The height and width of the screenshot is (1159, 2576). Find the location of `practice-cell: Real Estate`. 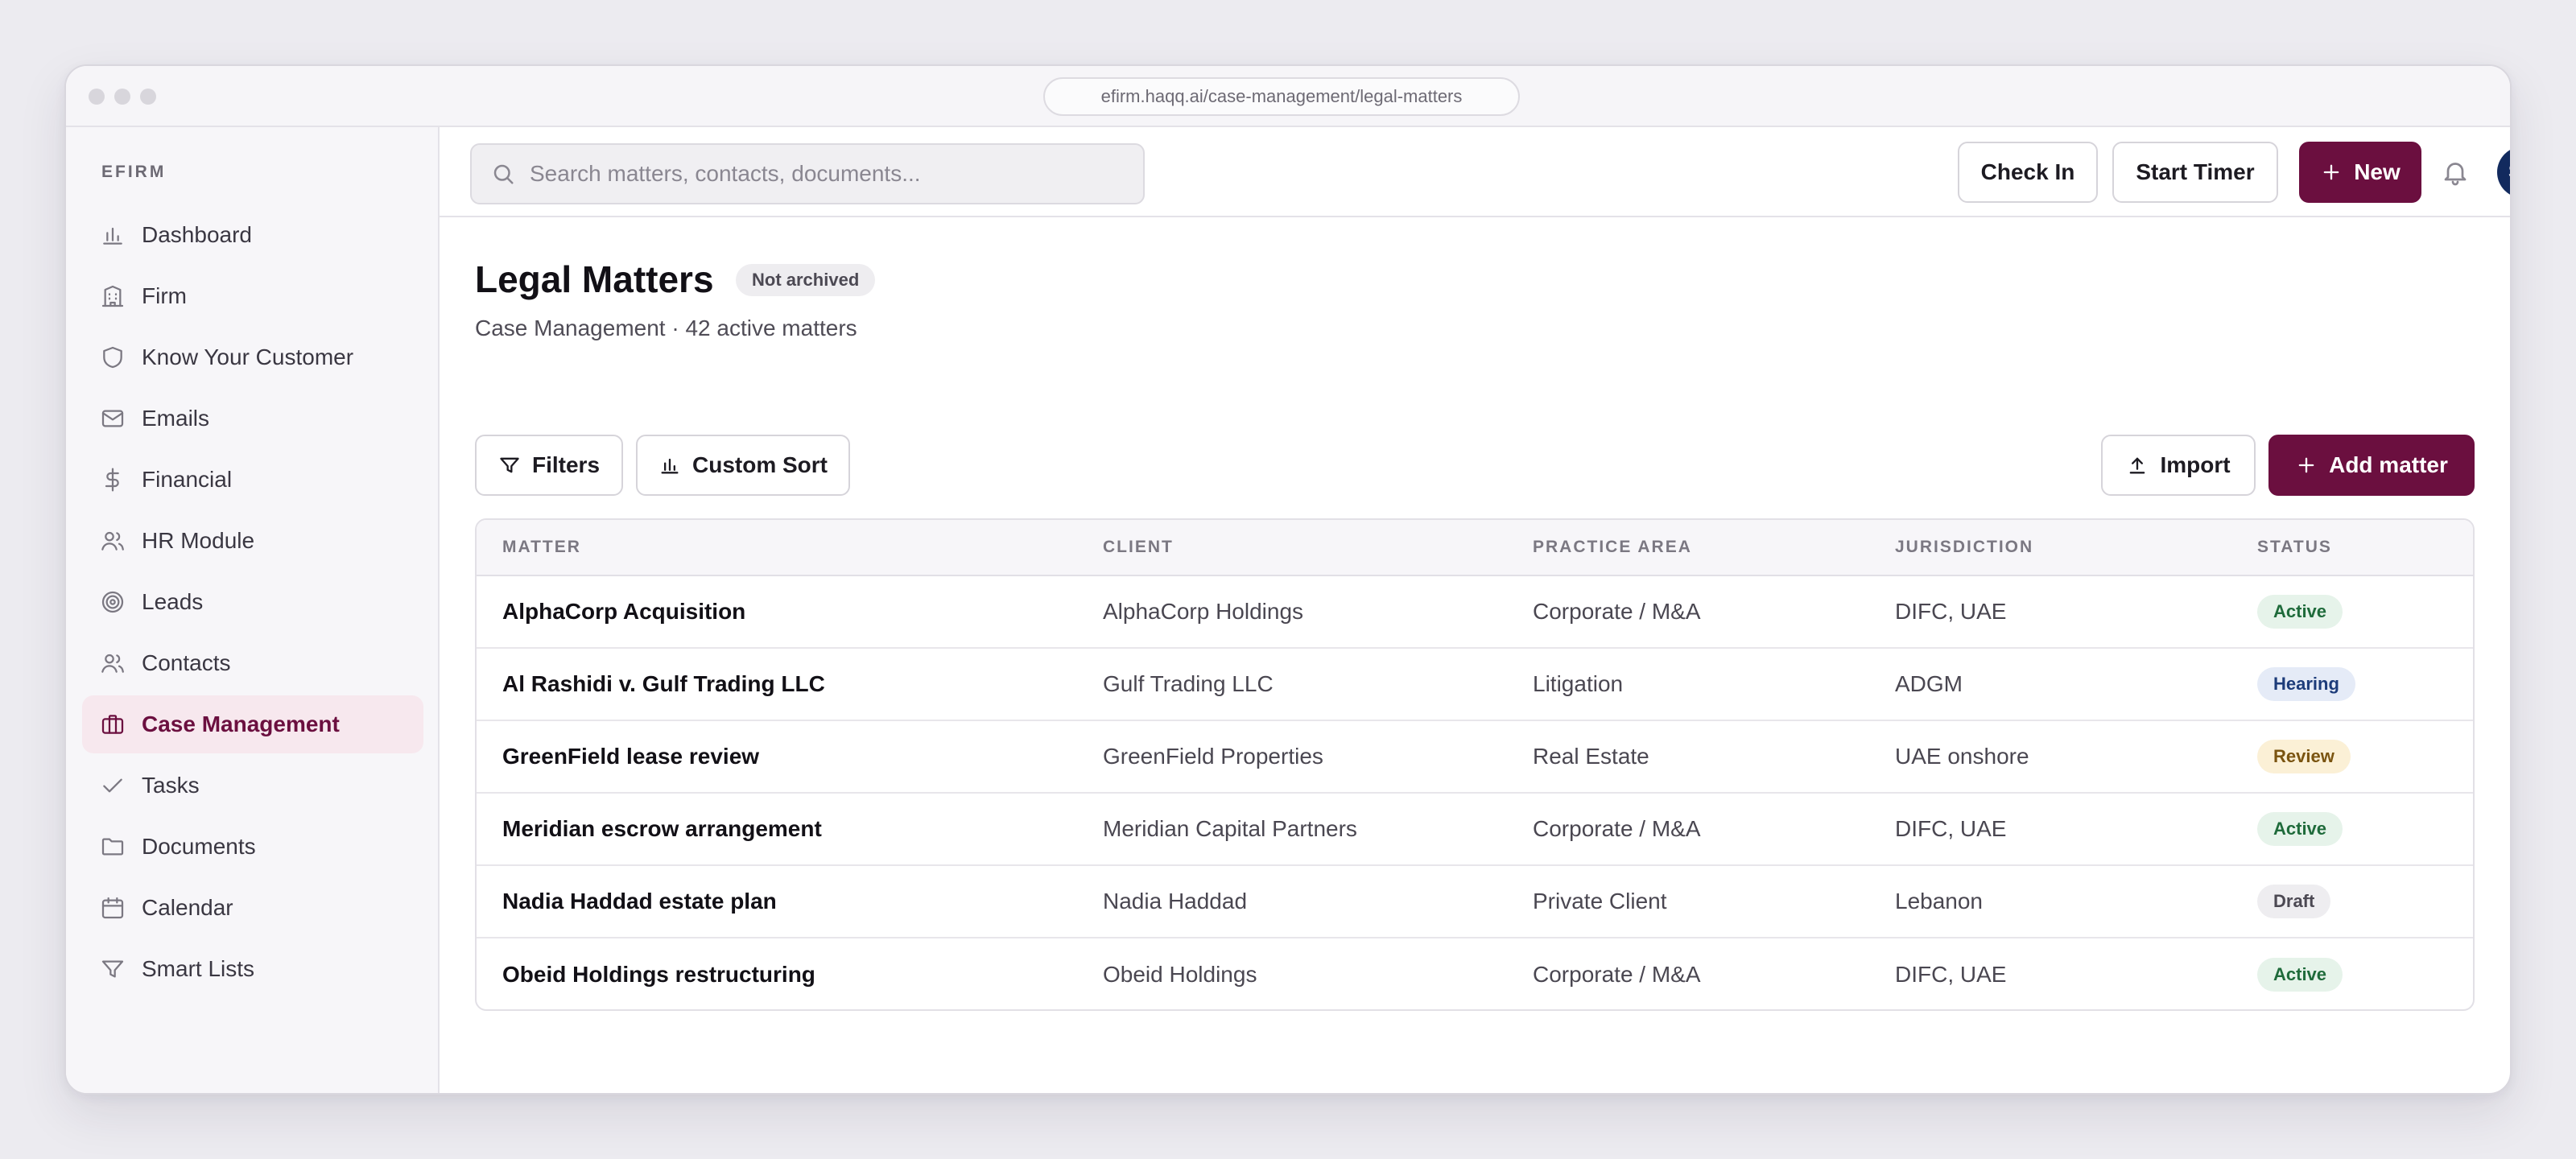

practice-cell: Real Estate is located at coordinates (1591, 756).